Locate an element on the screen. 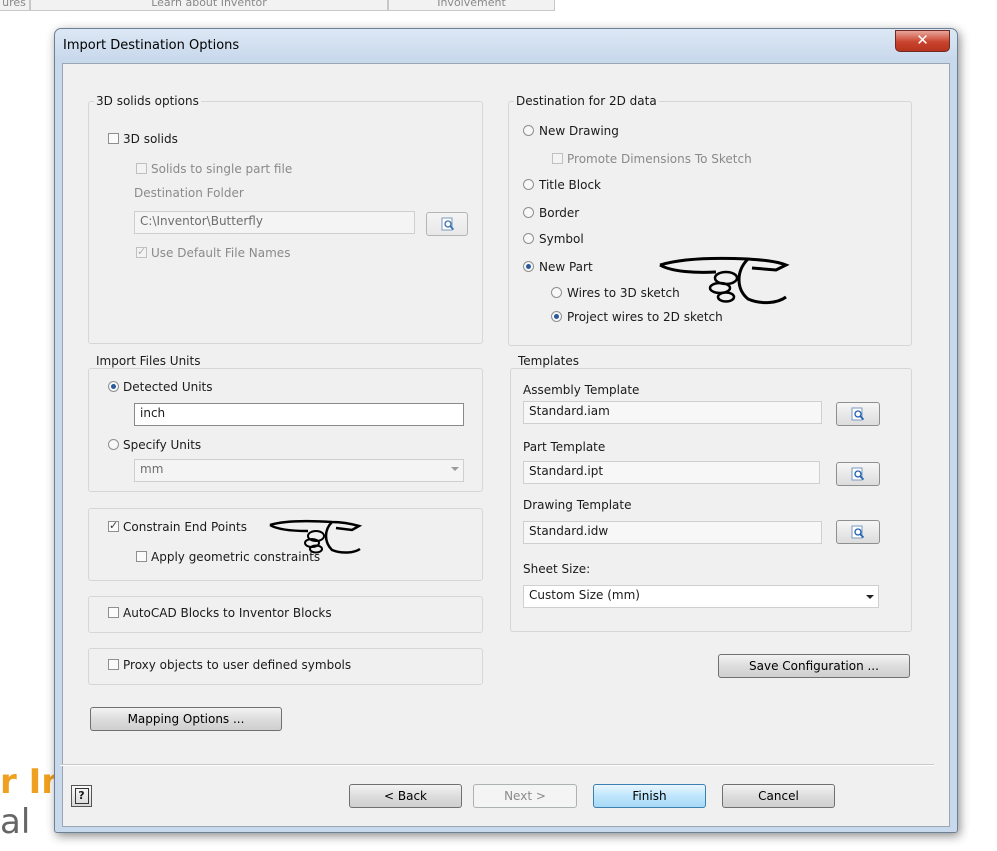  detected-units-label: Detected Units is located at coordinates (168, 387).